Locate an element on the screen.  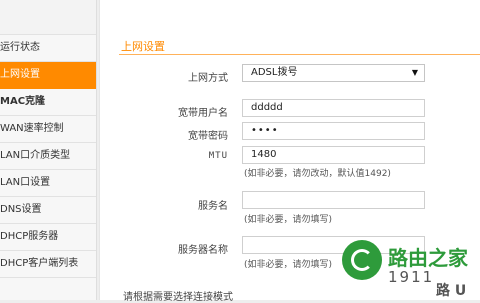
server-name-label: 服务器名称 is located at coordinates (203, 250).